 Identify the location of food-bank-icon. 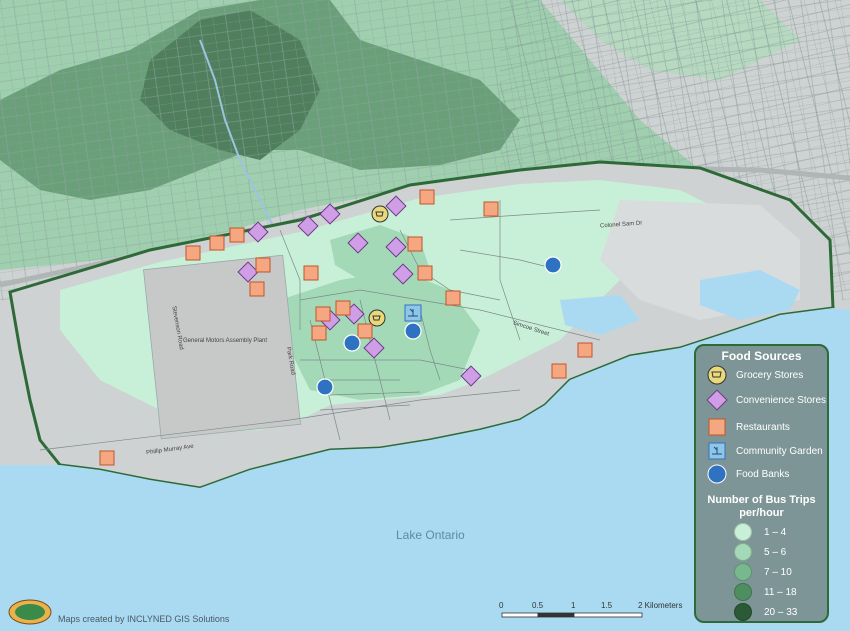
(717, 474).